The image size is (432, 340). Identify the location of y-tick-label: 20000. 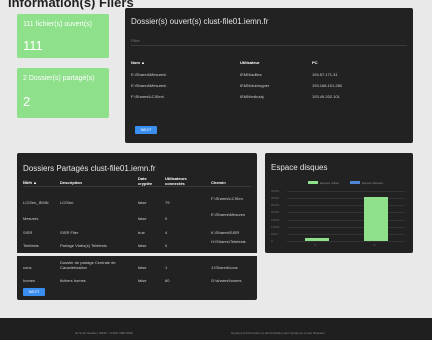
(275, 212).